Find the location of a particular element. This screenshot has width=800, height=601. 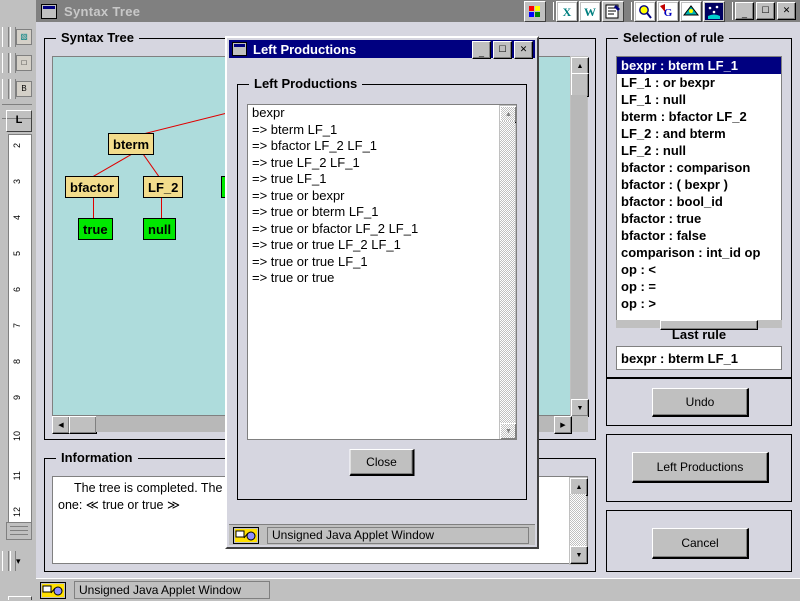

scroll-grip is located at coordinates (19, 531).